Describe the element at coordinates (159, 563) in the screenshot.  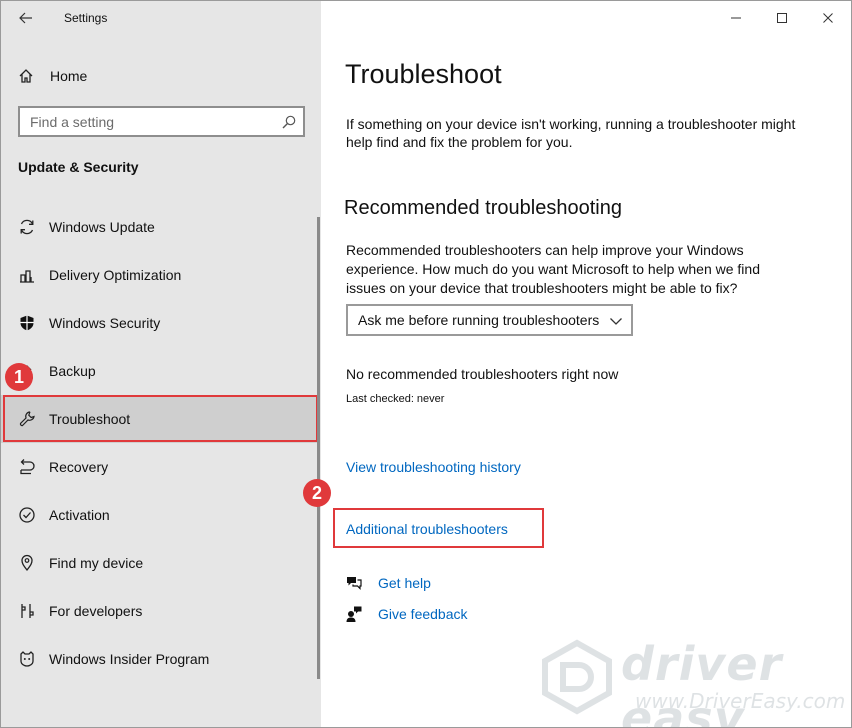
I see `sidebar-item-find-my-device: Find my device` at that location.